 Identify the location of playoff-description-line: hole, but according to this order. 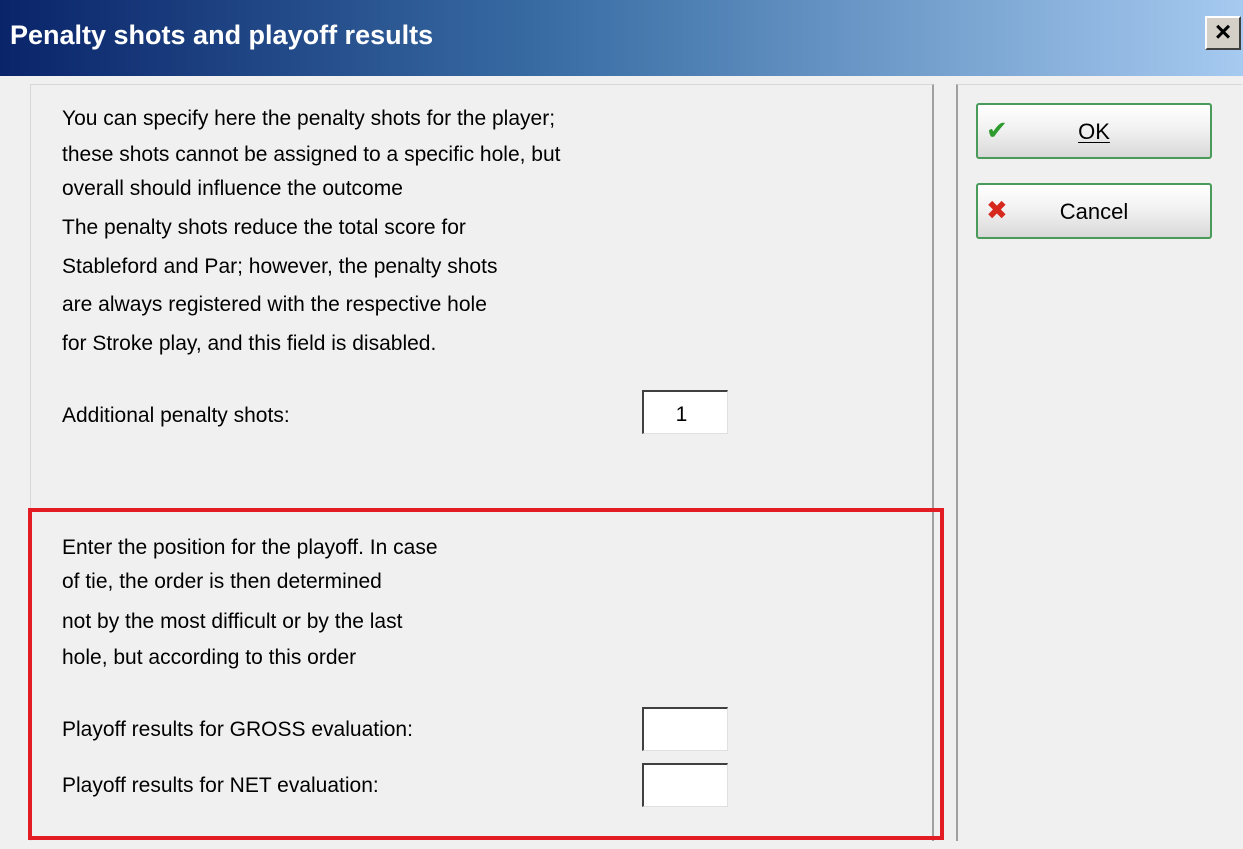
(209, 657).